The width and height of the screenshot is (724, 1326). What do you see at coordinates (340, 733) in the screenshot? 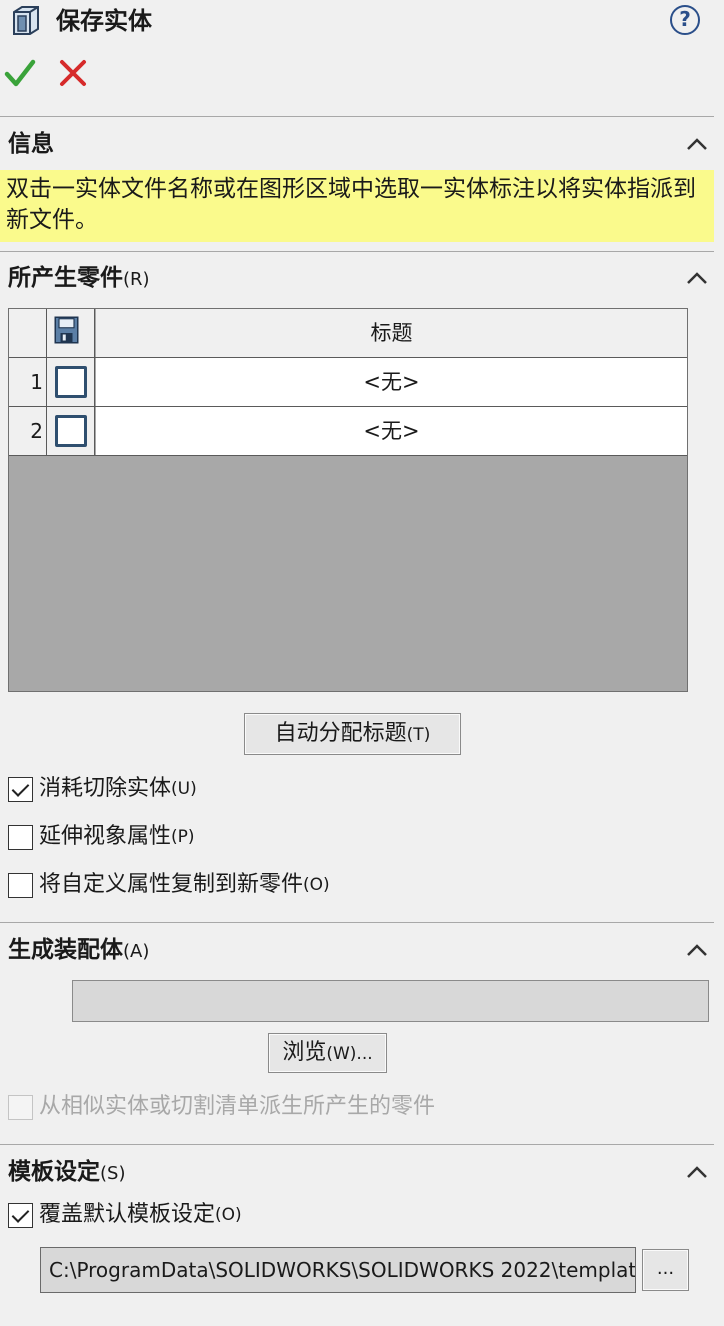
I see `button-label: 自动分配标题` at bounding box center [340, 733].